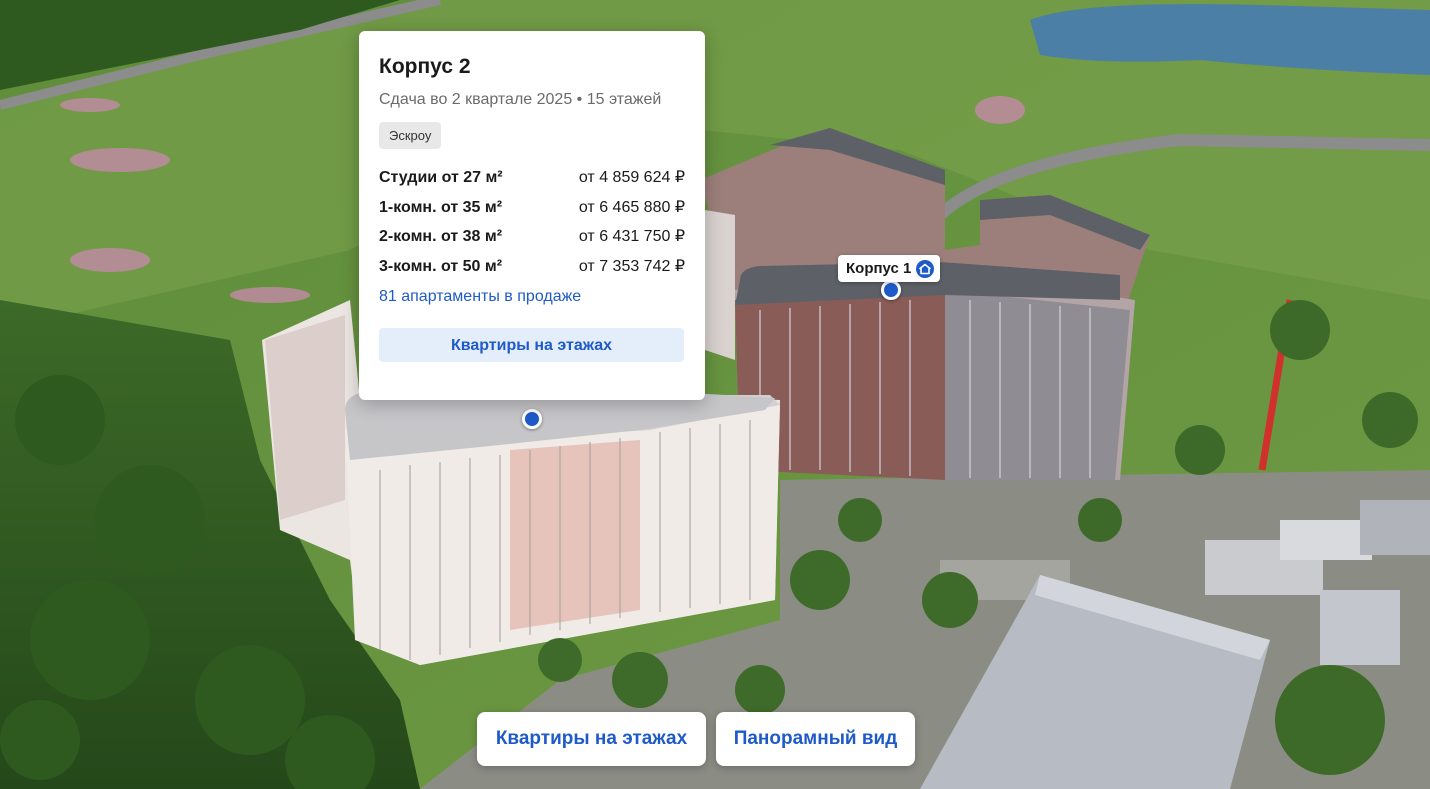 This screenshot has width=1430, height=789. What do you see at coordinates (425, 66) in the screenshot?
I see `popup-title: Корпус 2` at bounding box center [425, 66].